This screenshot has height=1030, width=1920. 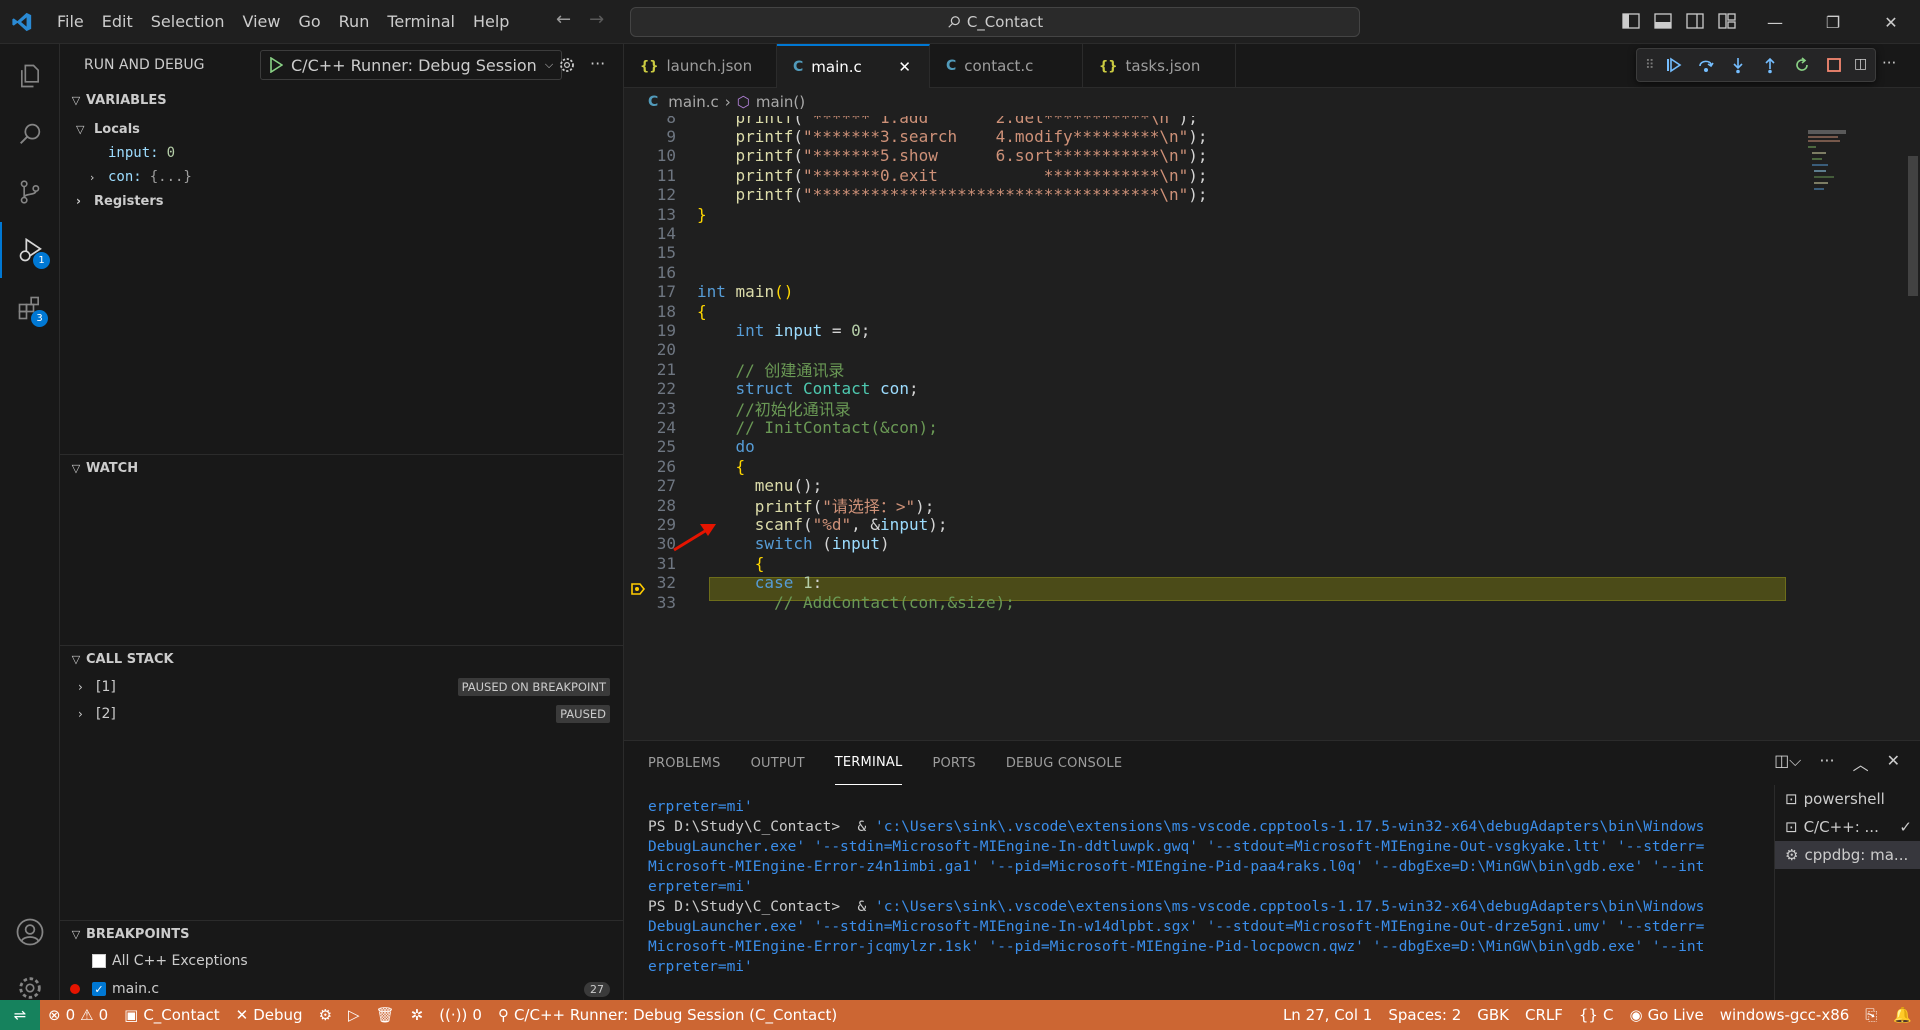 What do you see at coordinates (80, 714) in the screenshot?
I see `chevron-right-icon: ›` at bounding box center [80, 714].